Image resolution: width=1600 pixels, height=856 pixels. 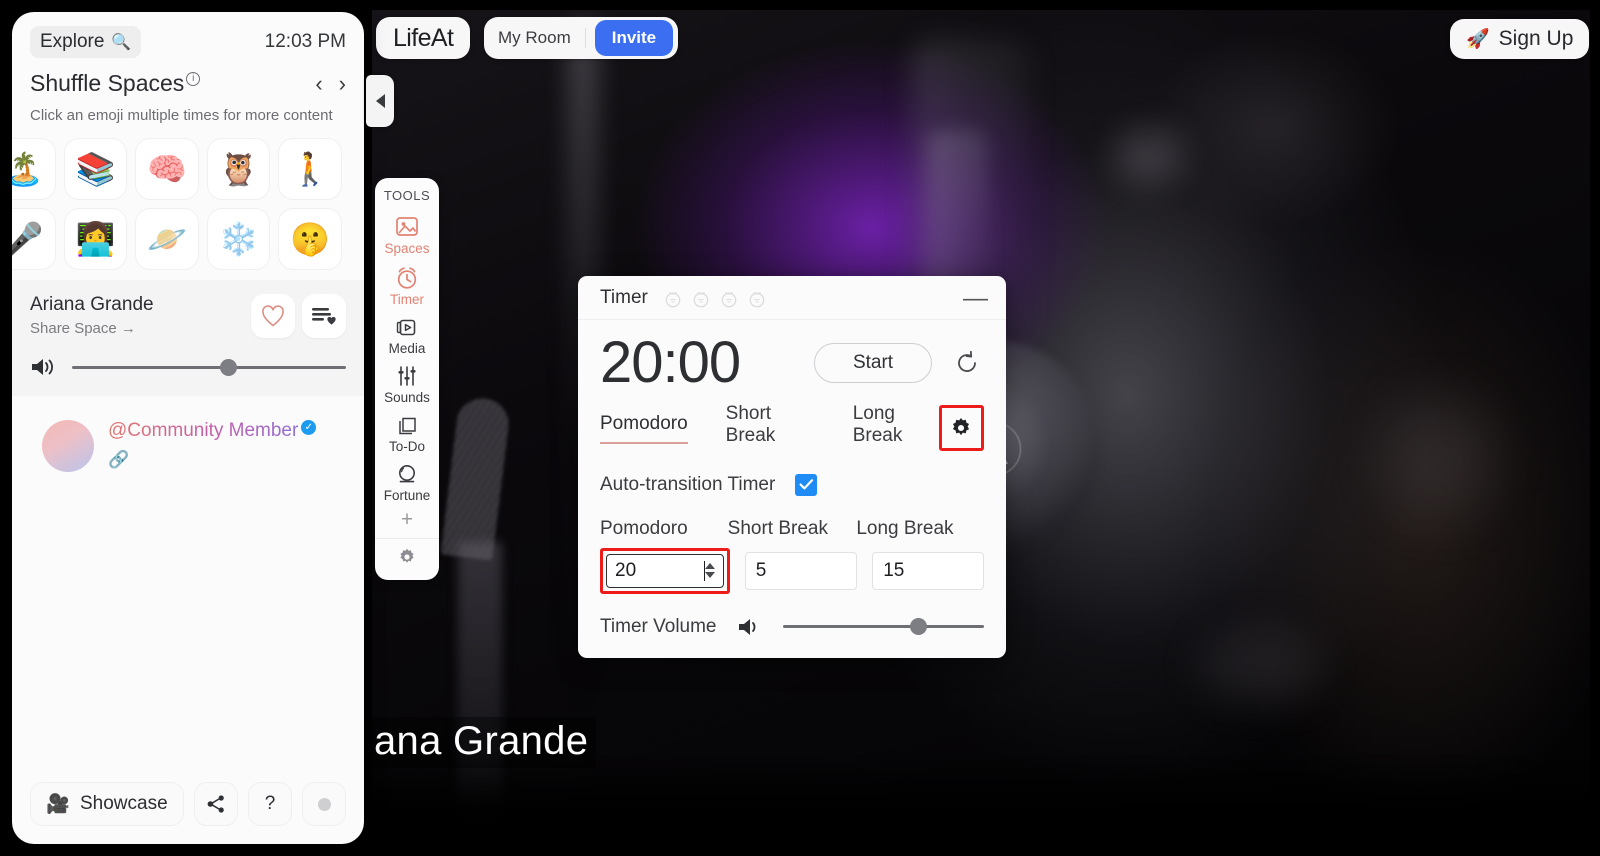 What do you see at coordinates (406, 446) in the screenshot?
I see `tool-label: To-Do` at bounding box center [406, 446].